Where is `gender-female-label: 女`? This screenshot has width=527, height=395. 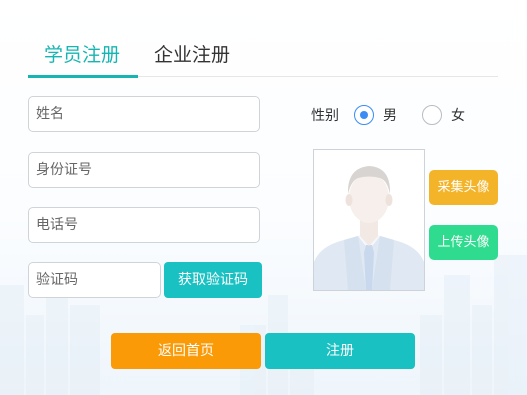 gender-female-label: 女 is located at coordinates (458, 116).